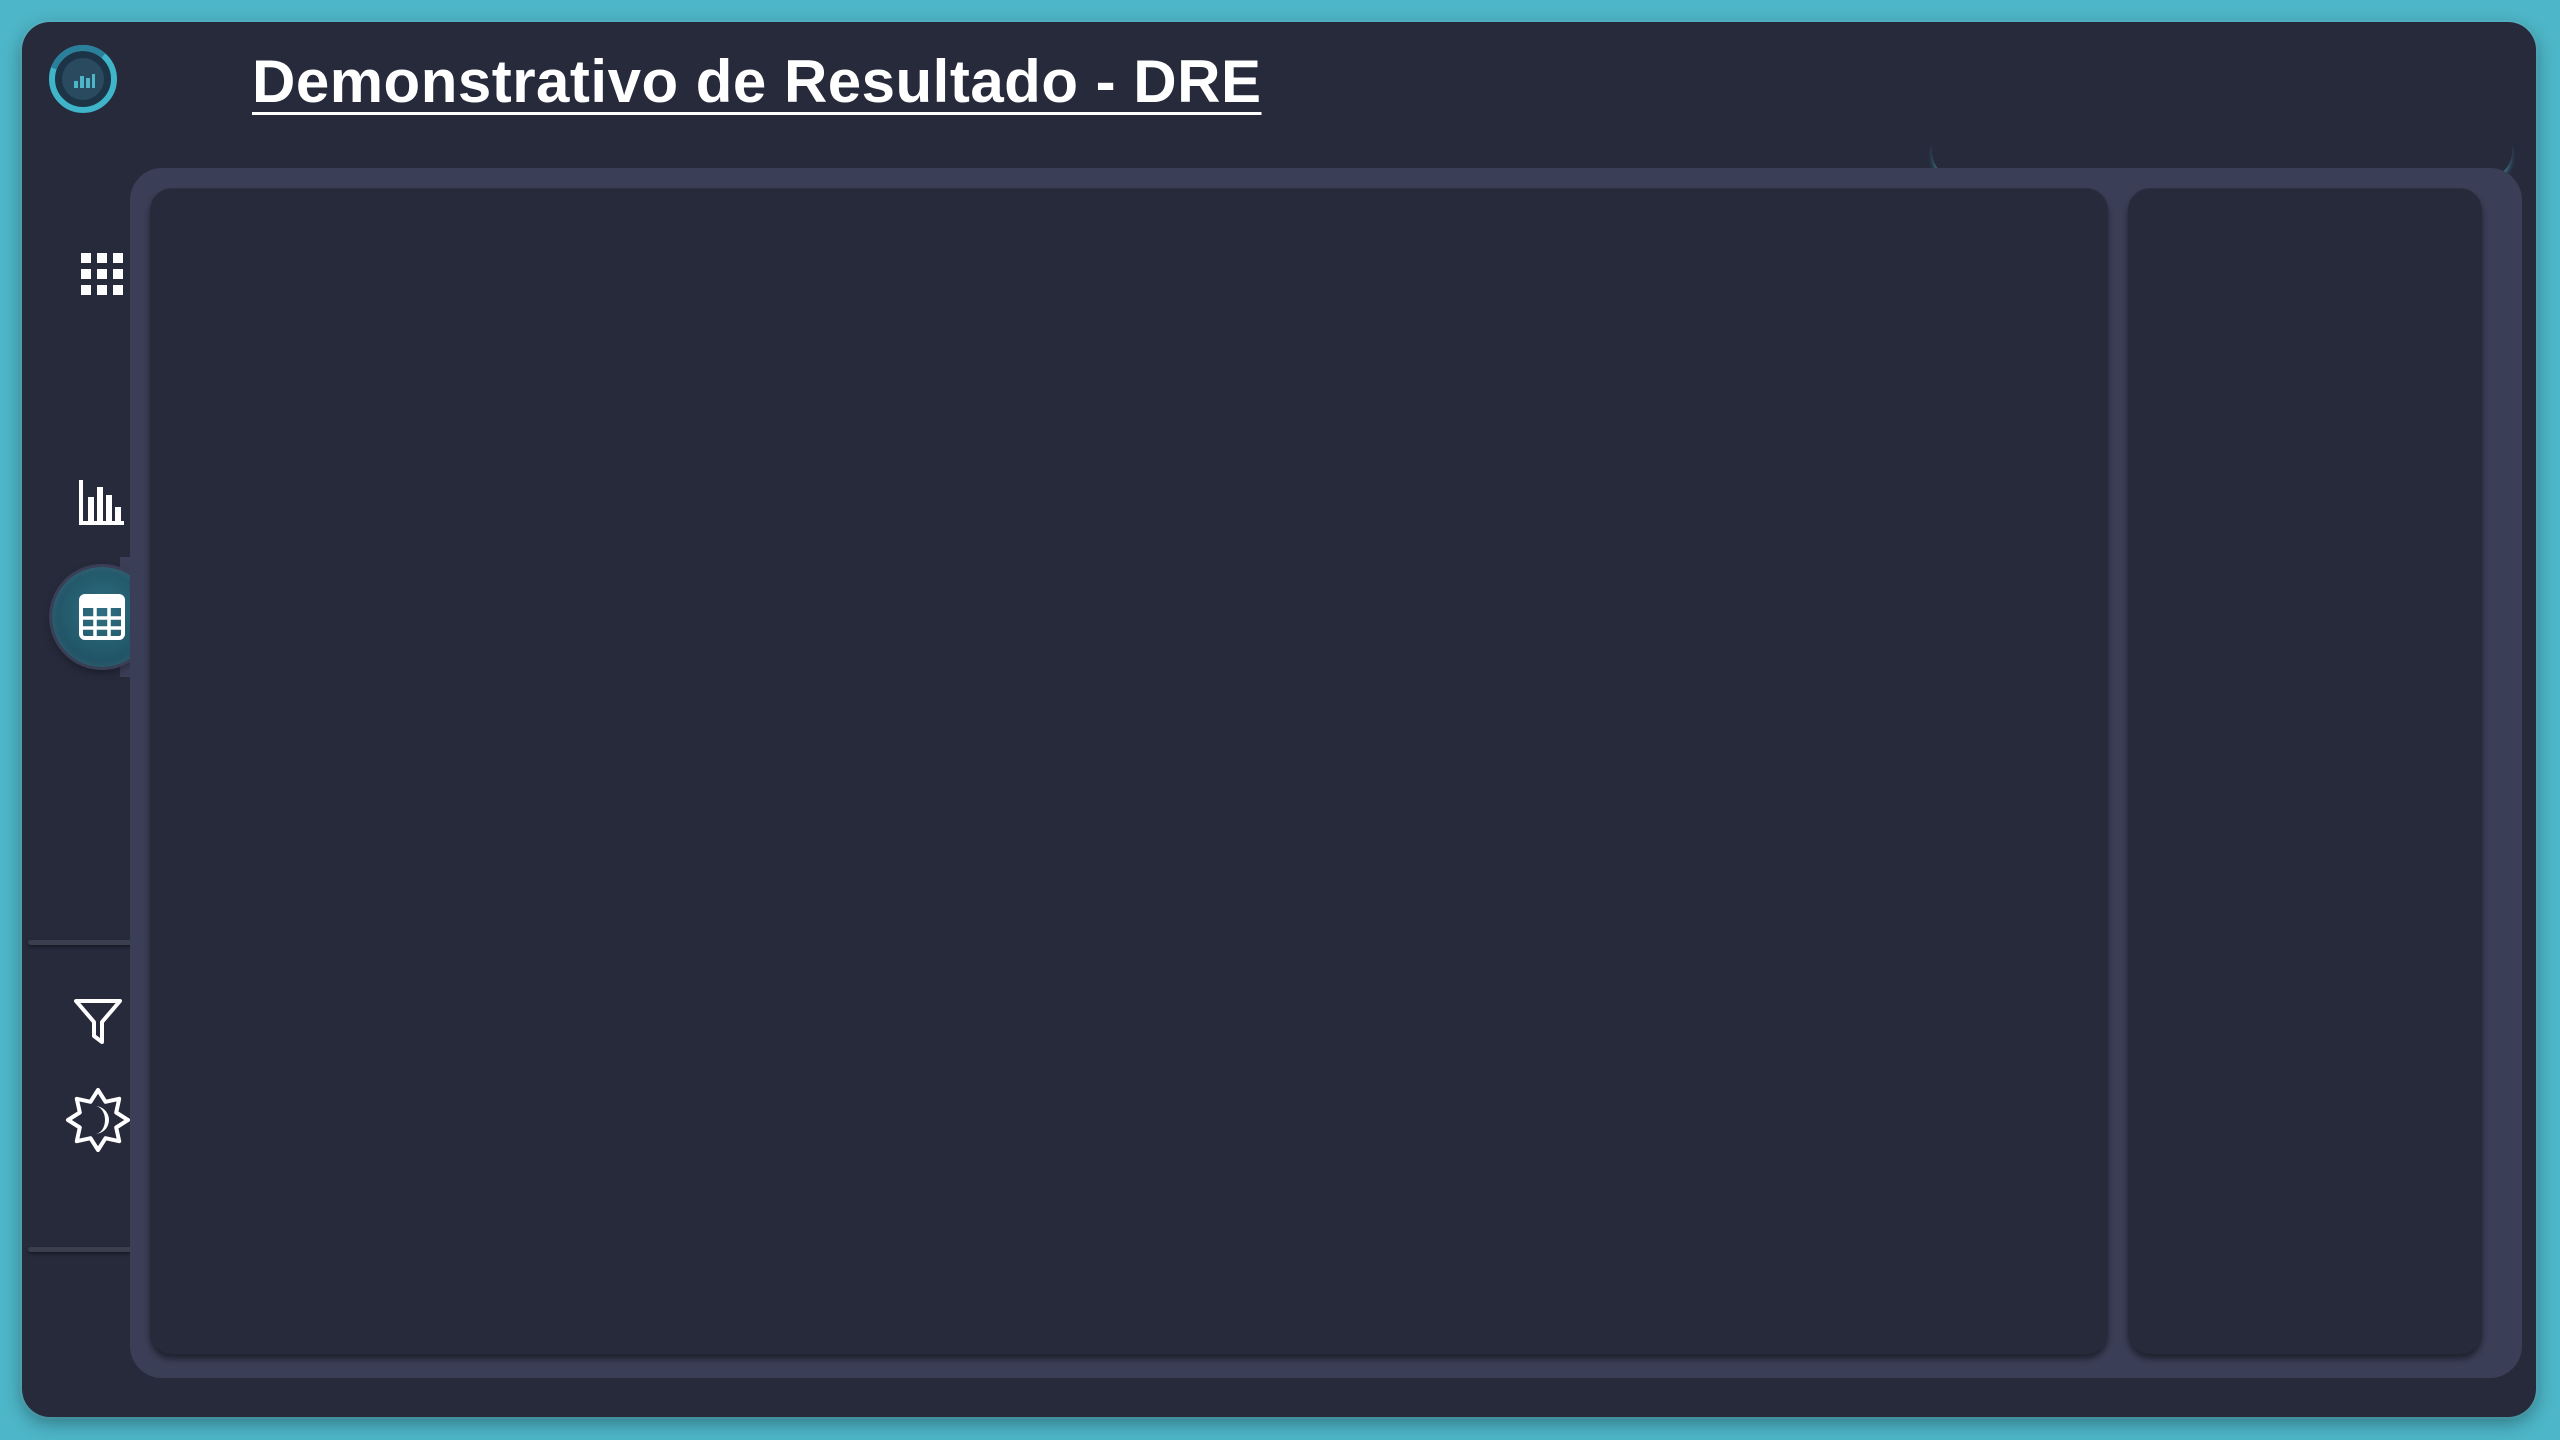  I want to click on app-logo, so click(83, 79).